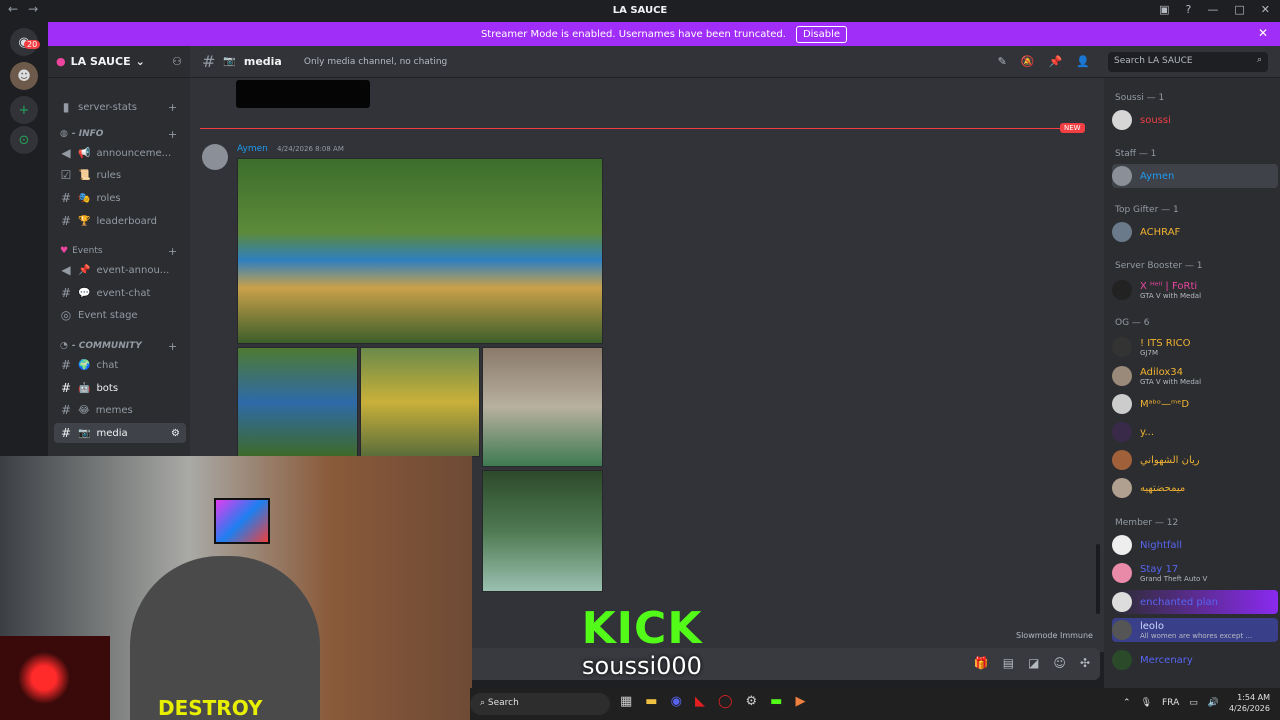 This screenshot has width=1280, height=720. What do you see at coordinates (177, 61) in the screenshot?
I see `invite-icon: ⚇` at bounding box center [177, 61].